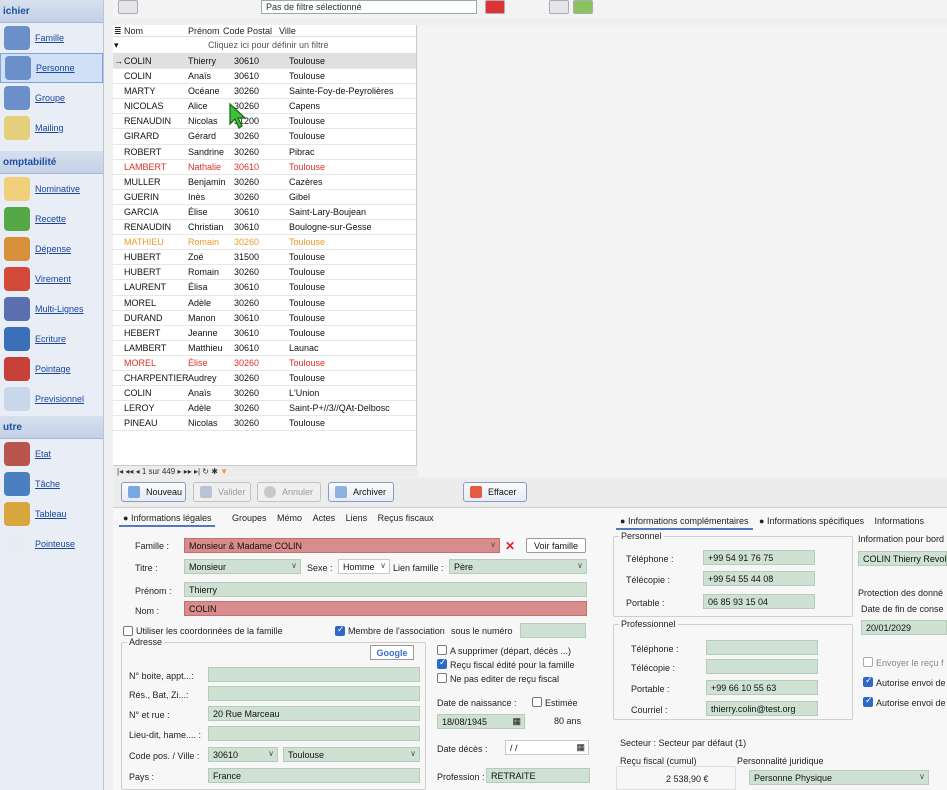  Describe the element at coordinates (340, 630) in the screenshot. I see `membre-checkbox` at that location.